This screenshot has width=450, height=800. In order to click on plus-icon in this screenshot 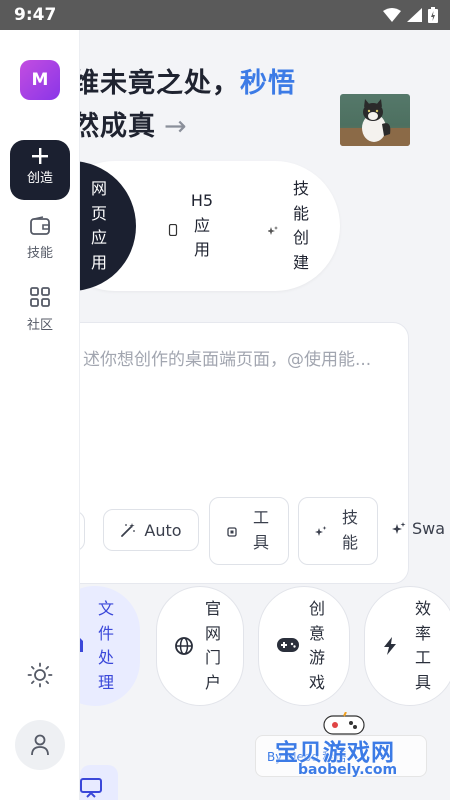, I will do `click(40, 156)`.